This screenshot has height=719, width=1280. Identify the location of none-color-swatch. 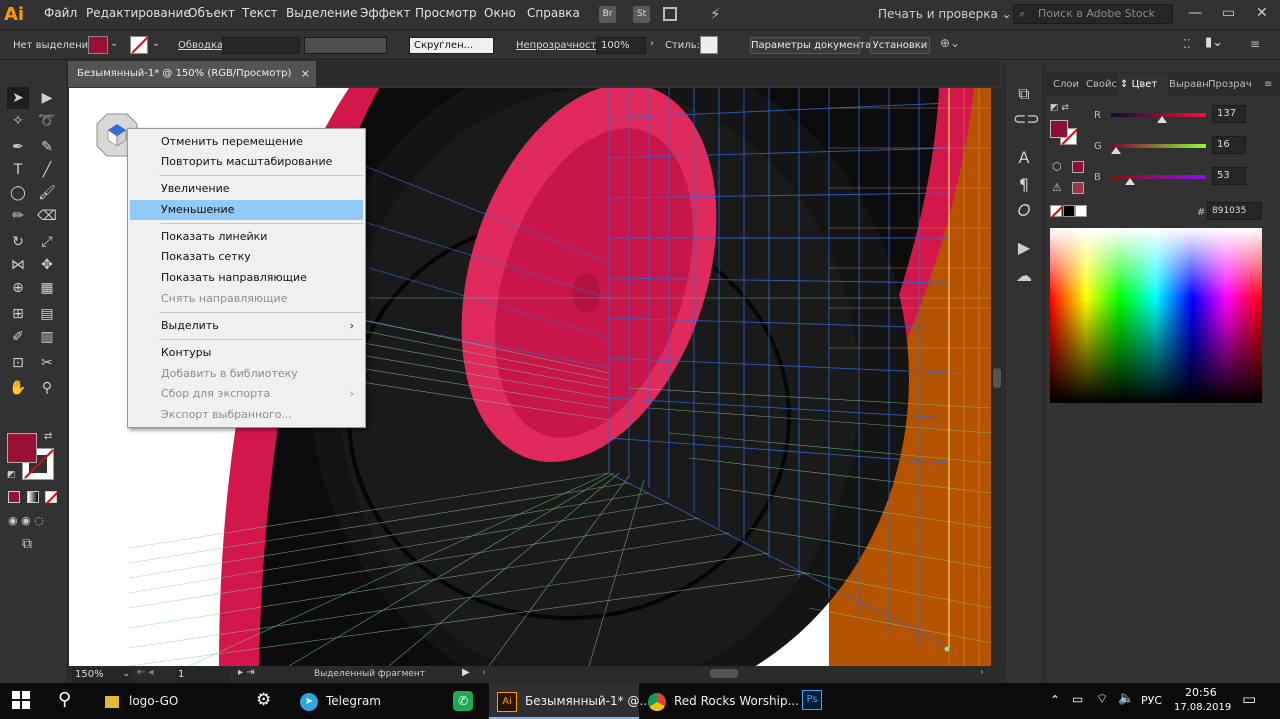
(1057, 212).